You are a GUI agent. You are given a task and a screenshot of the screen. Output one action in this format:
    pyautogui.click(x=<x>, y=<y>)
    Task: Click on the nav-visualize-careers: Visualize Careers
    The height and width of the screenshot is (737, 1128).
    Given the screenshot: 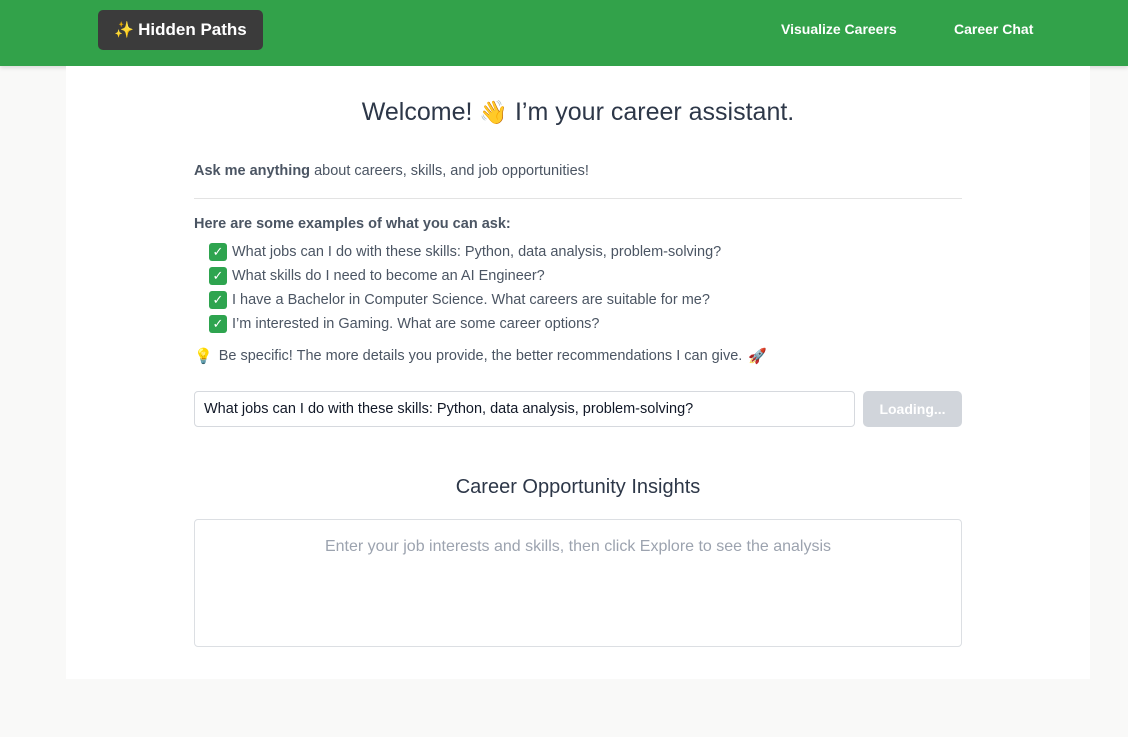 What is the action you would take?
    pyautogui.click(x=839, y=29)
    